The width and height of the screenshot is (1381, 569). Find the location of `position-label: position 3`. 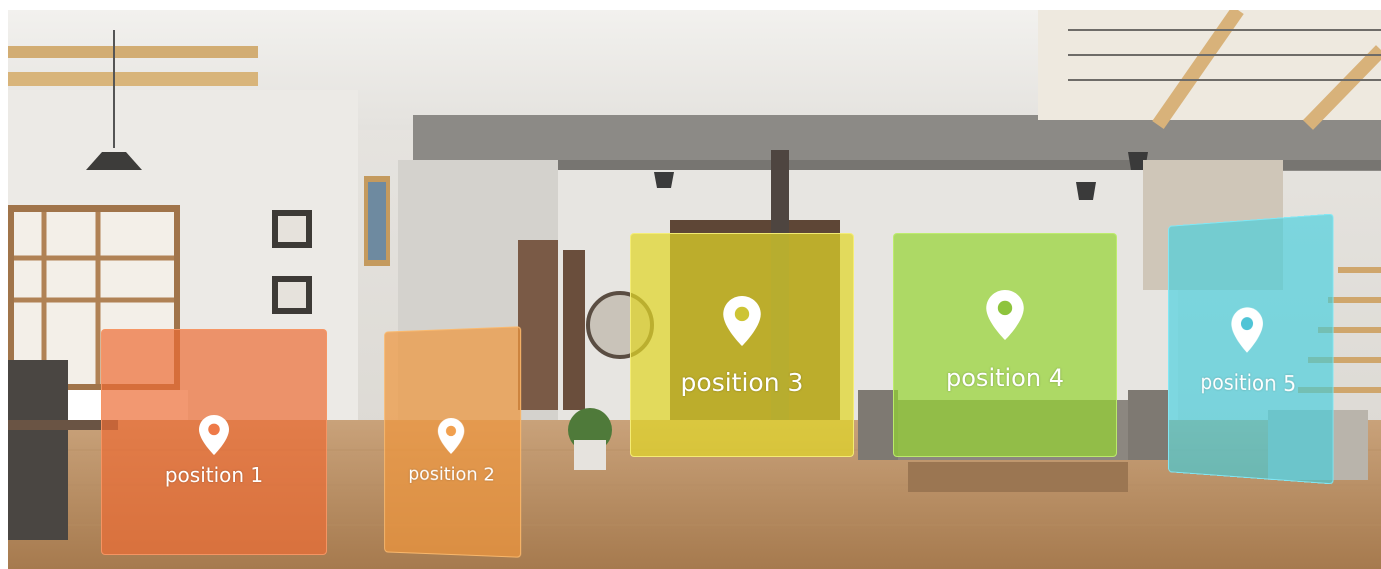

position-label: position 3 is located at coordinates (742, 382).